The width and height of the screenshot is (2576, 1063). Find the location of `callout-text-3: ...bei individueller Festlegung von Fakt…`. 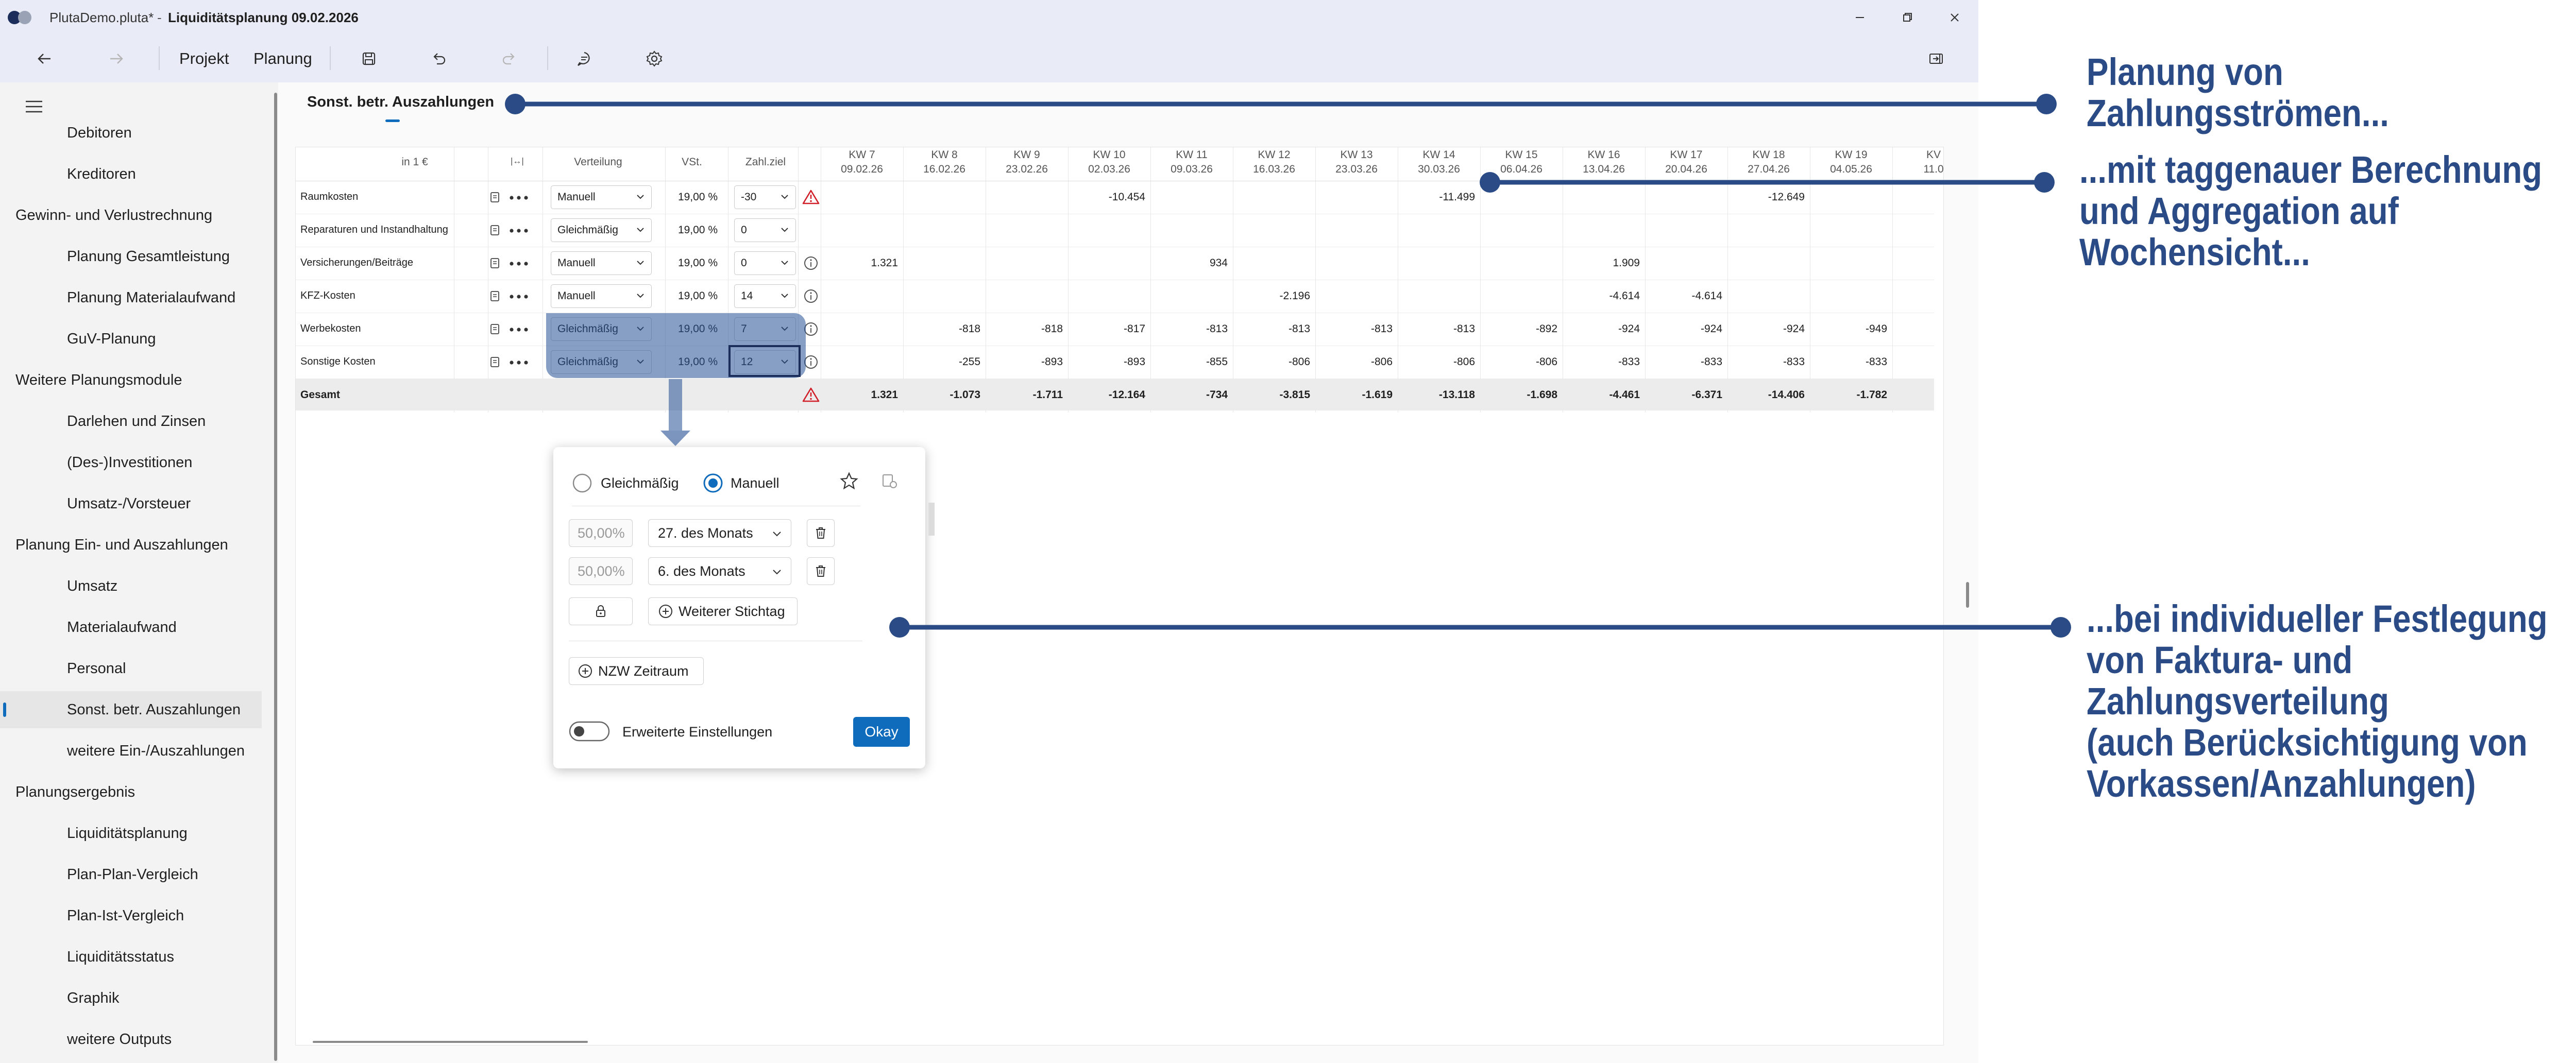

callout-text-3: ...bei individueller Festlegung von Fakt… is located at coordinates (2318, 701).